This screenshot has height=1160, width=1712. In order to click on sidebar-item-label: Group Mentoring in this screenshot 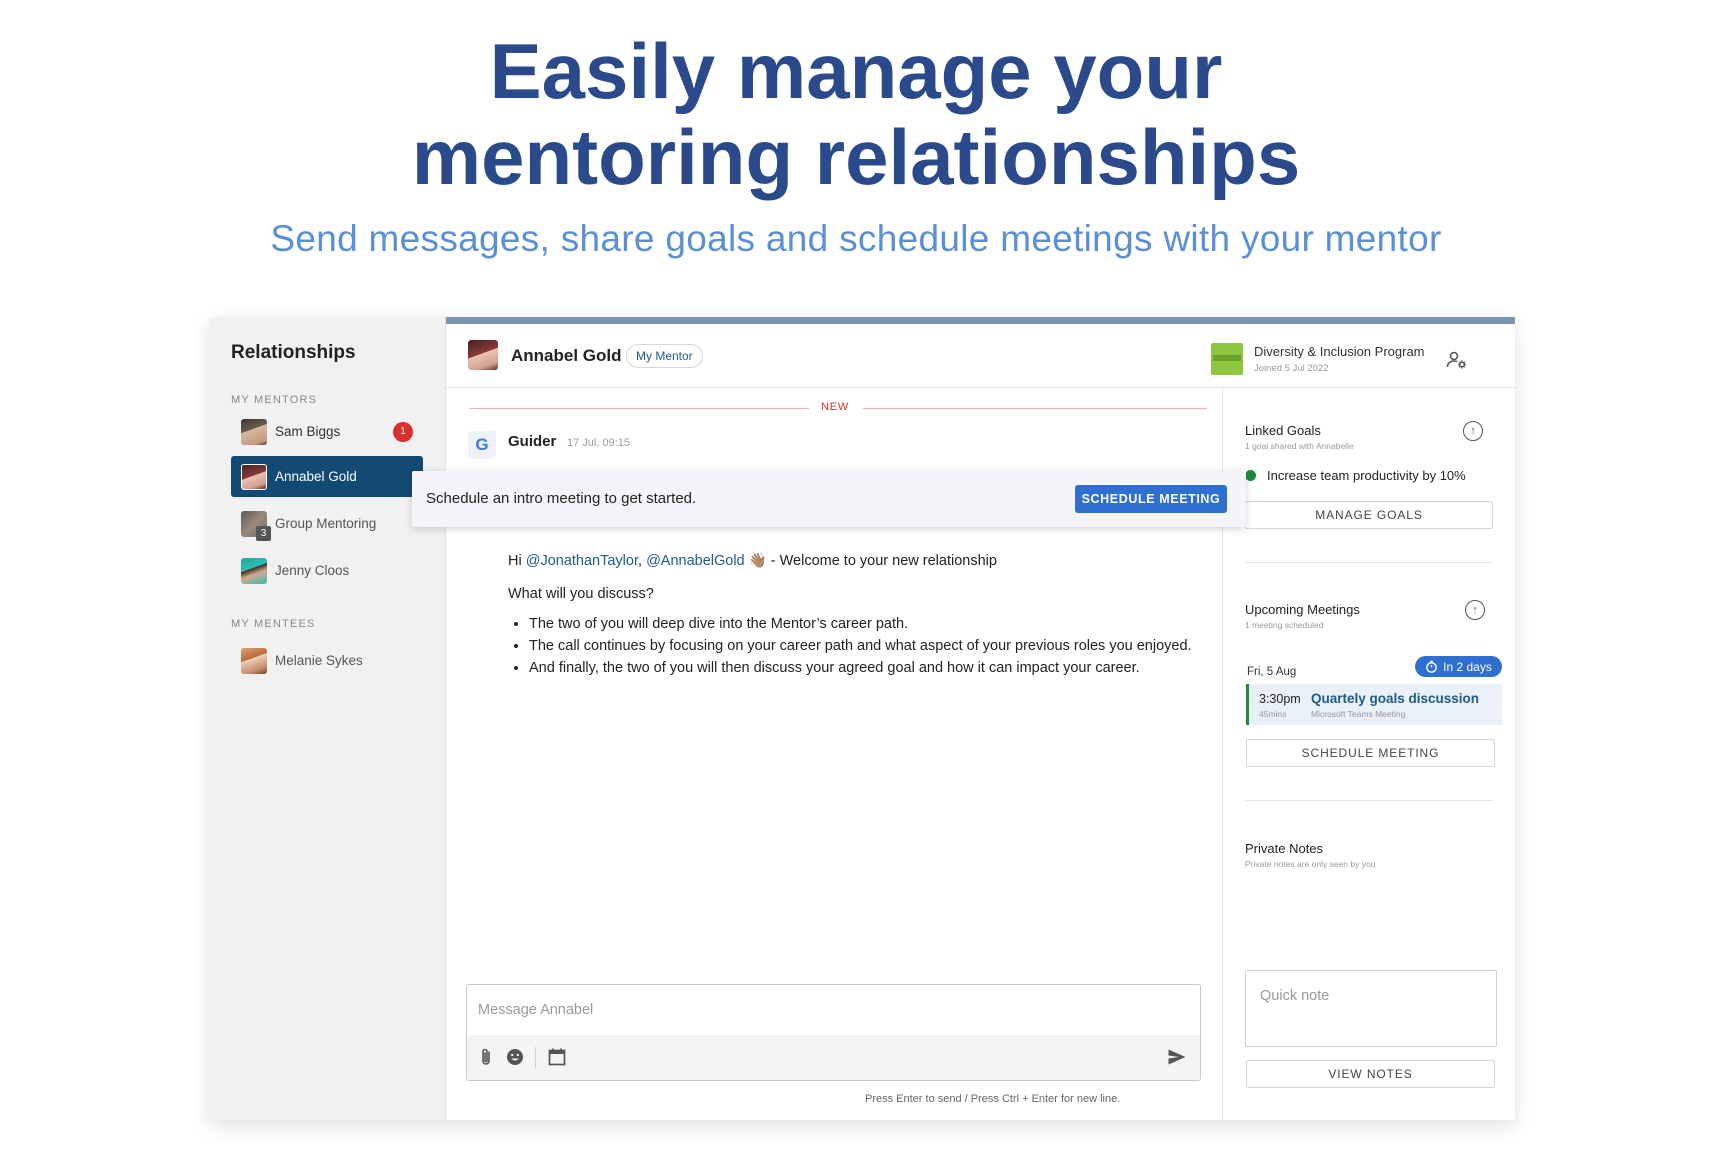, I will do `click(326, 523)`.